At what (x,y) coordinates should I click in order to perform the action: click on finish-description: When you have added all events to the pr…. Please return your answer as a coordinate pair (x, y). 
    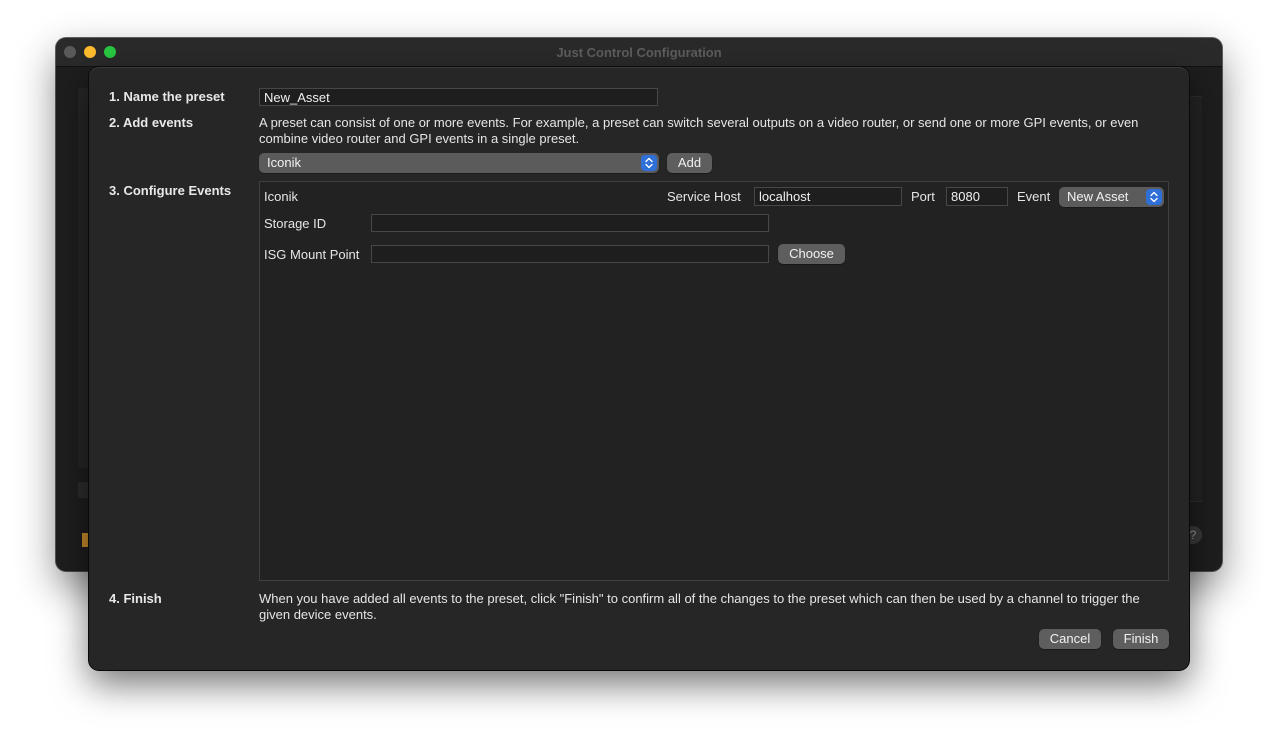
    Looking at the image, I should click on (699, 606).